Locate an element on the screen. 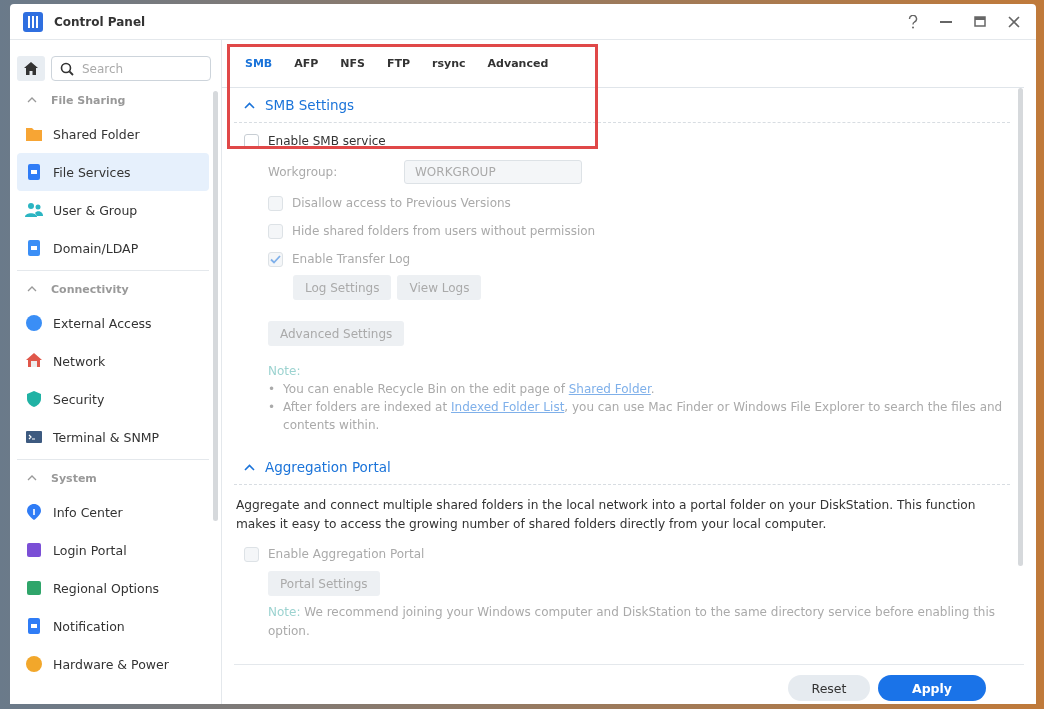 This screenshot has width=1044, height=709. sidebar-item: Regional Options is located at coordinates (113, 588).